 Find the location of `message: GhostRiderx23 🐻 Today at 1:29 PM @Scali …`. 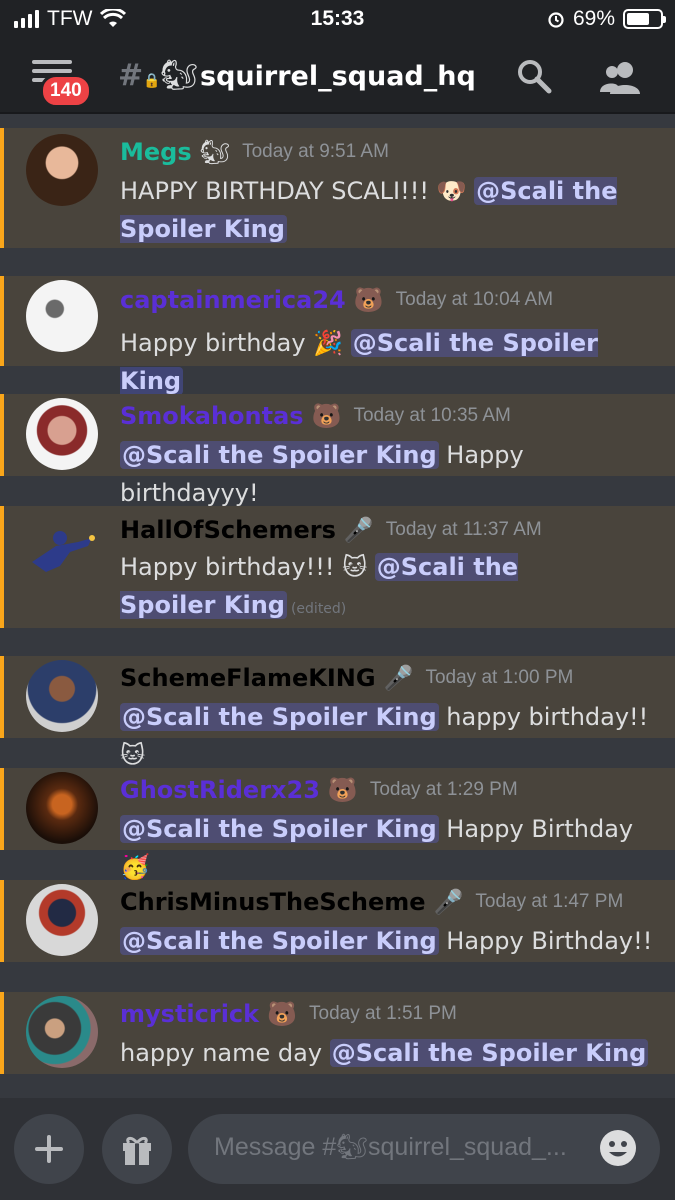

message: GhostRiderx23 🐻 Today at 1:29 PM @Scali … is located at coordinates (337, 824).